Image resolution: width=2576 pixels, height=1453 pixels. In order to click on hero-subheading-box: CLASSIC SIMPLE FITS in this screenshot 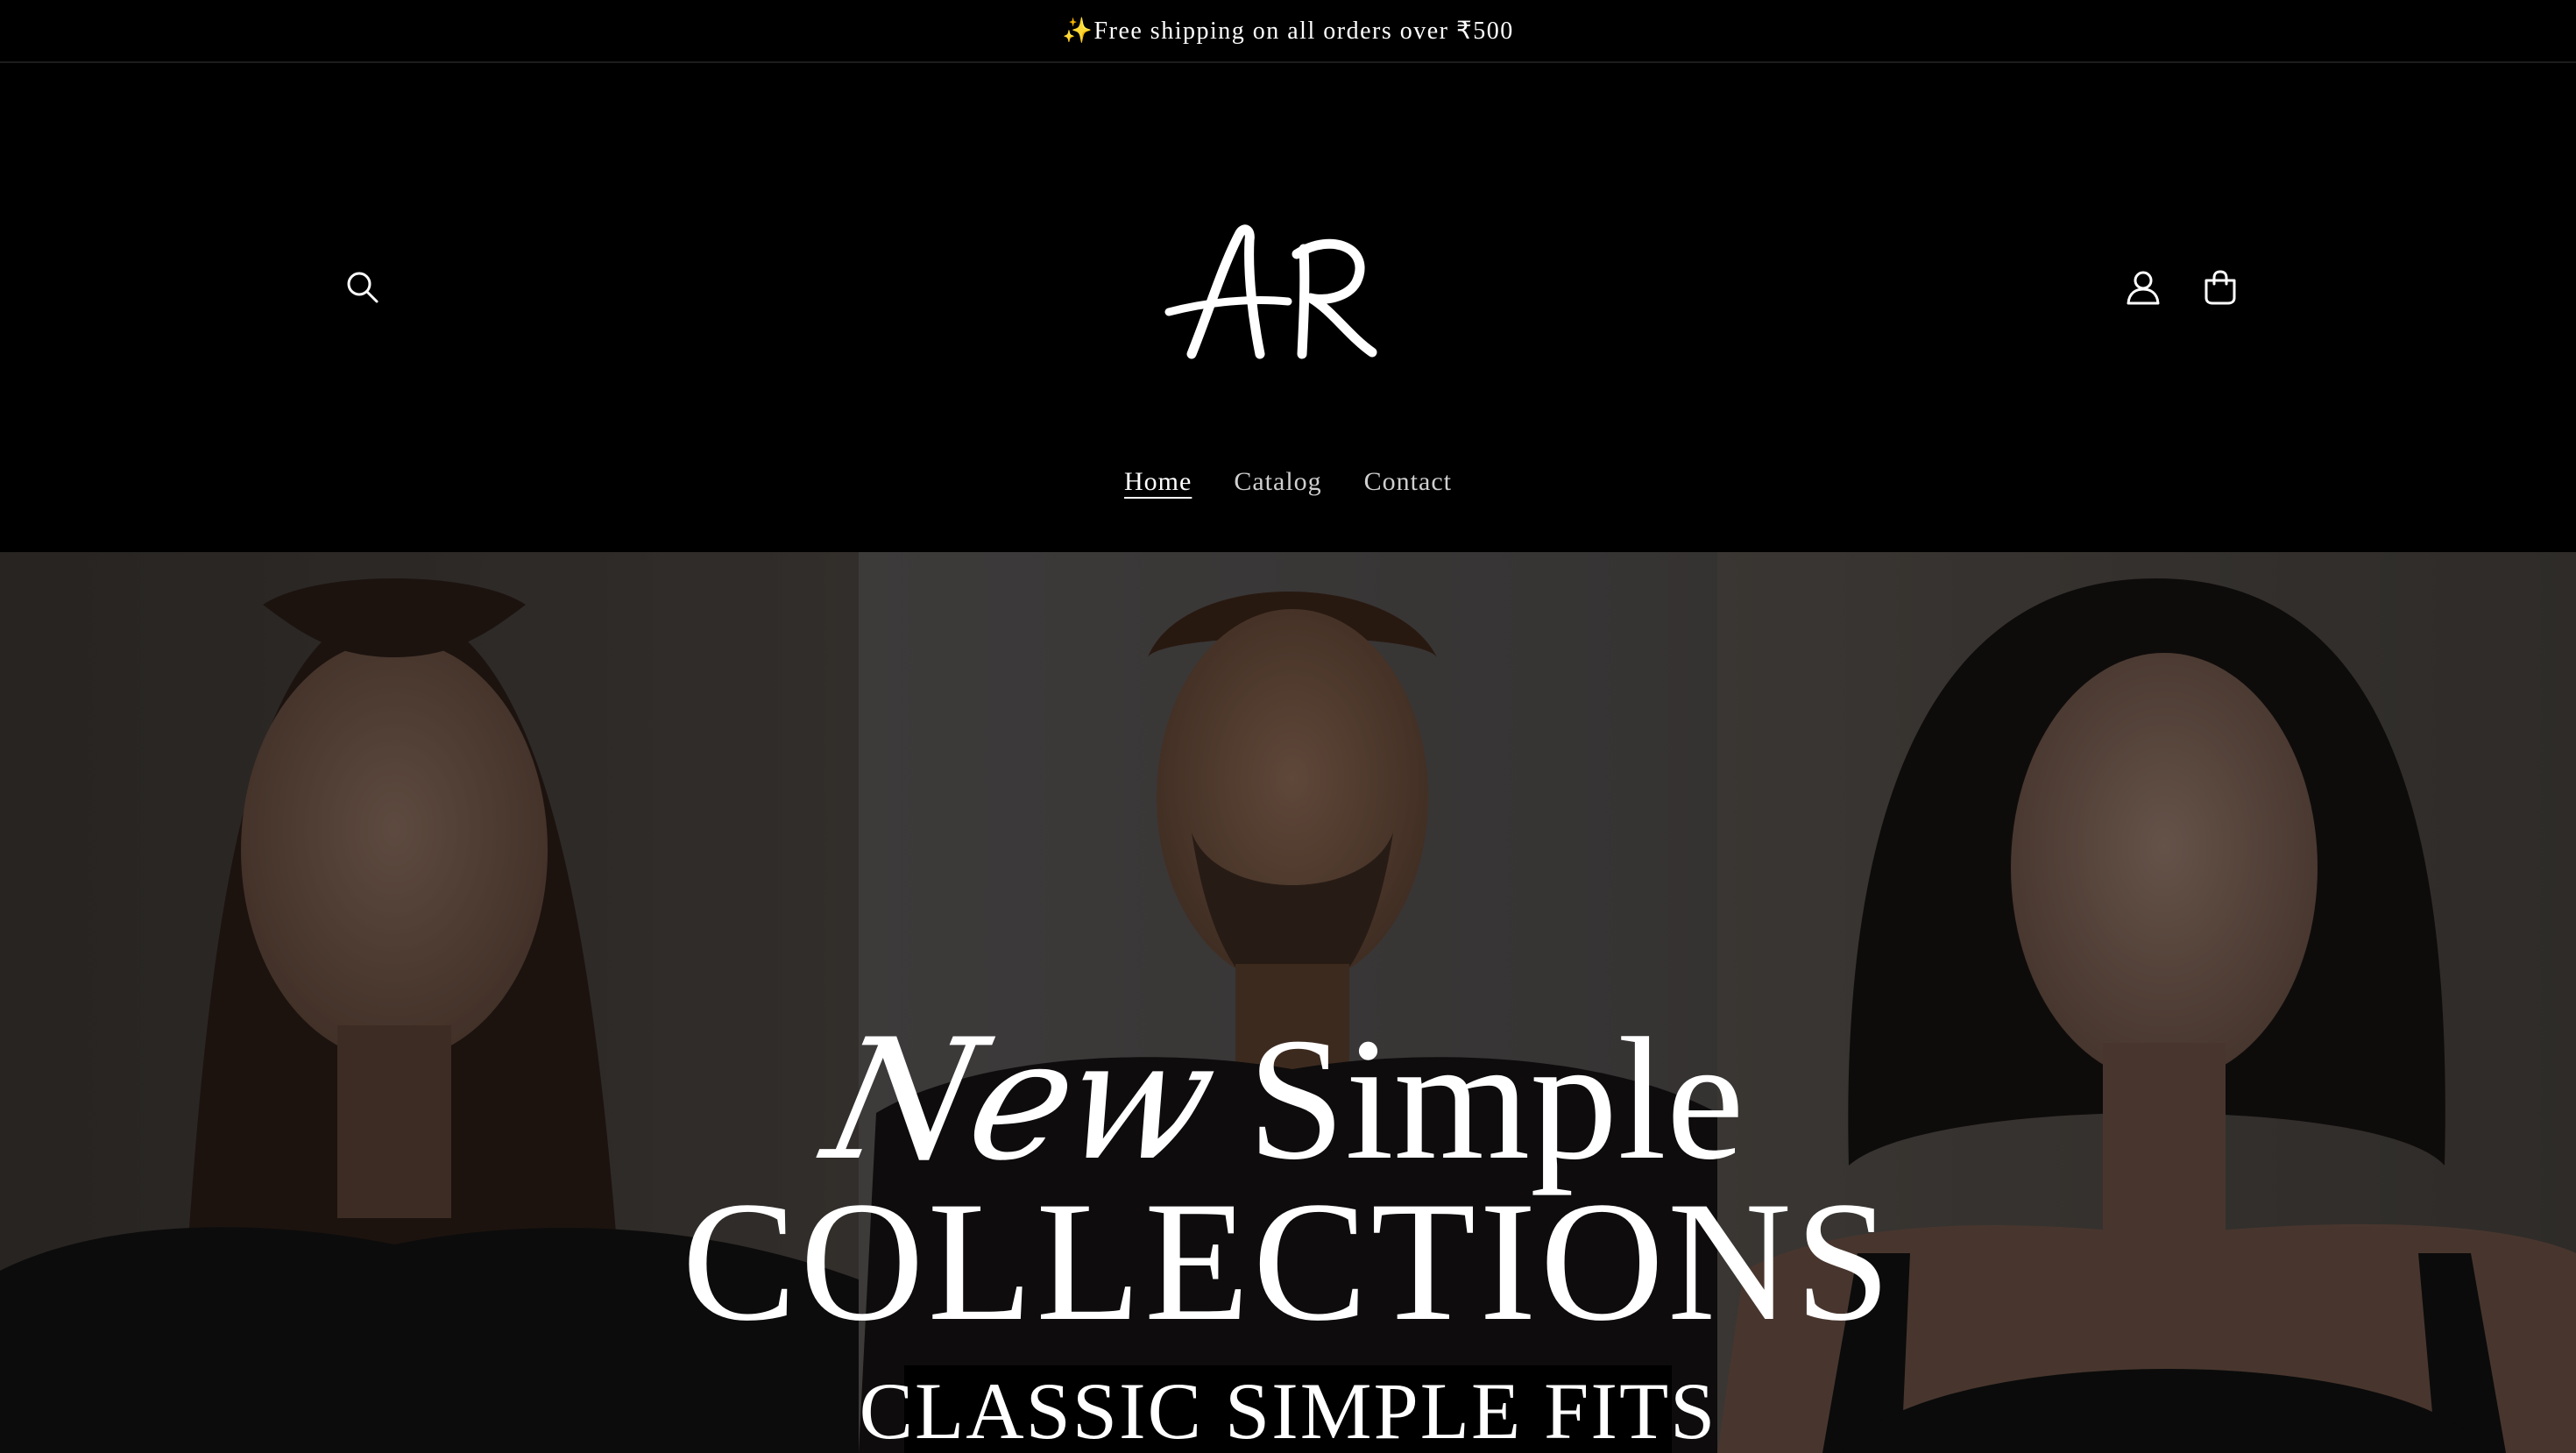, I will do `click(1287, 1409)`.